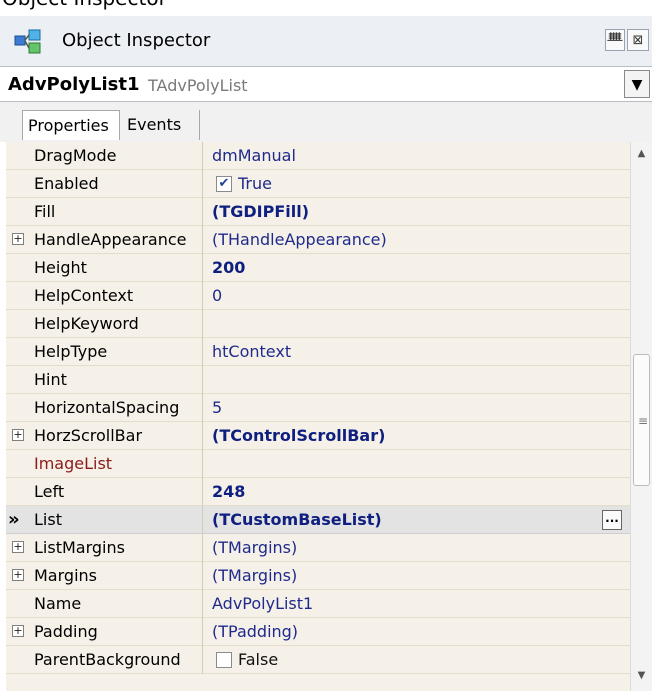  Describe the element at coordinates (84, 5) in the screenshot. I see `top-strip-text: Object Inspector` at that location.